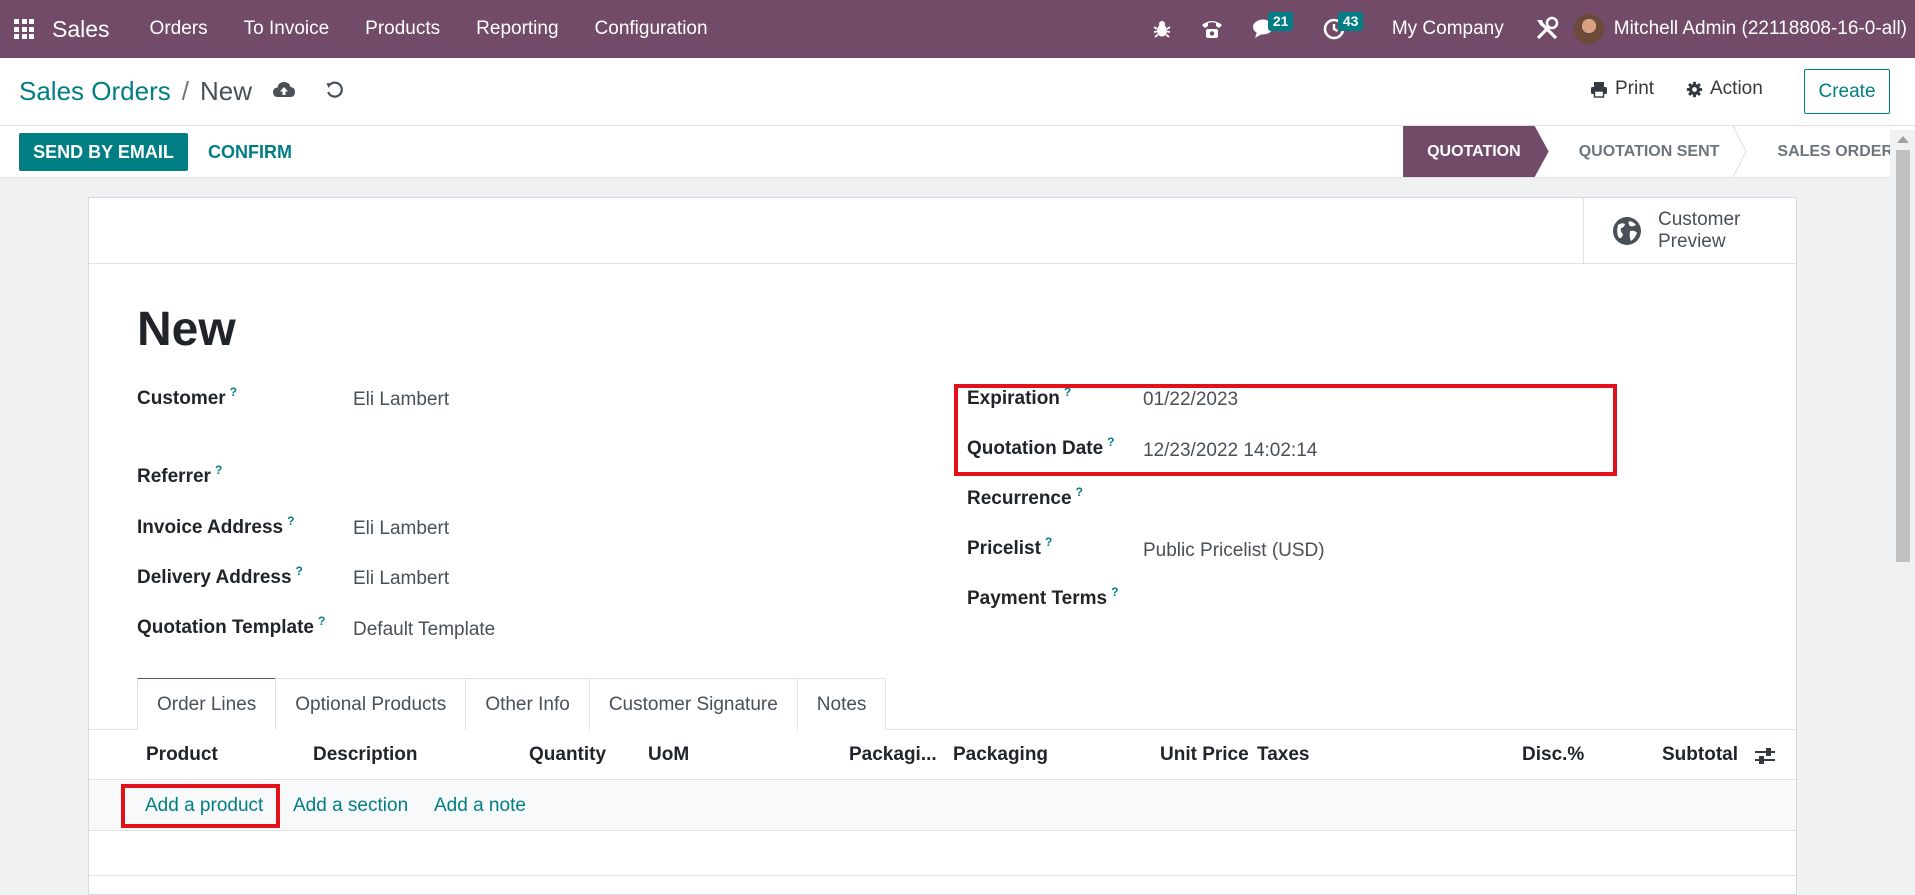 The image size is (1915, 895). I want to click on quotation-template-field: Default Template, so click(424, 630).